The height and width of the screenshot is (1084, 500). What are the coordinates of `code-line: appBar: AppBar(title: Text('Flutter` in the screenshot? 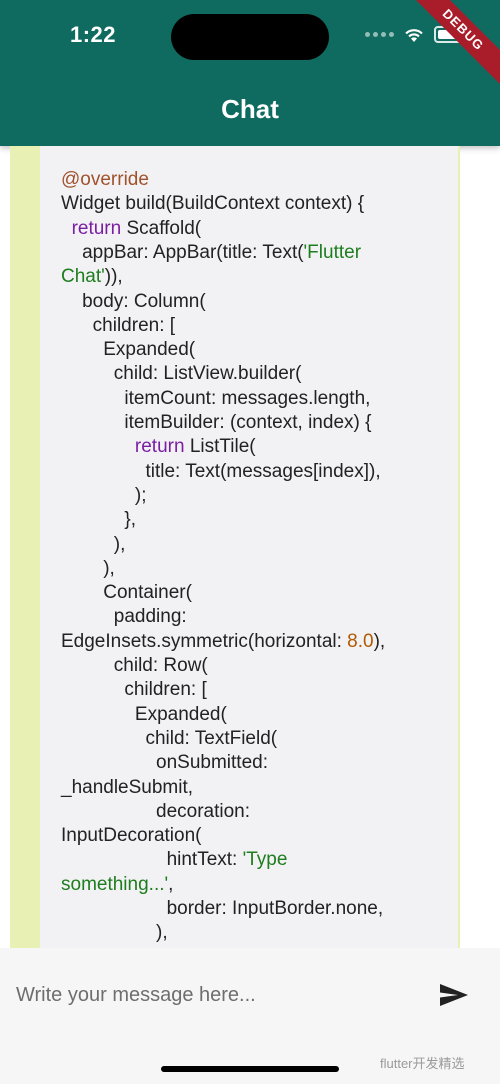 It's located at (211, 253).